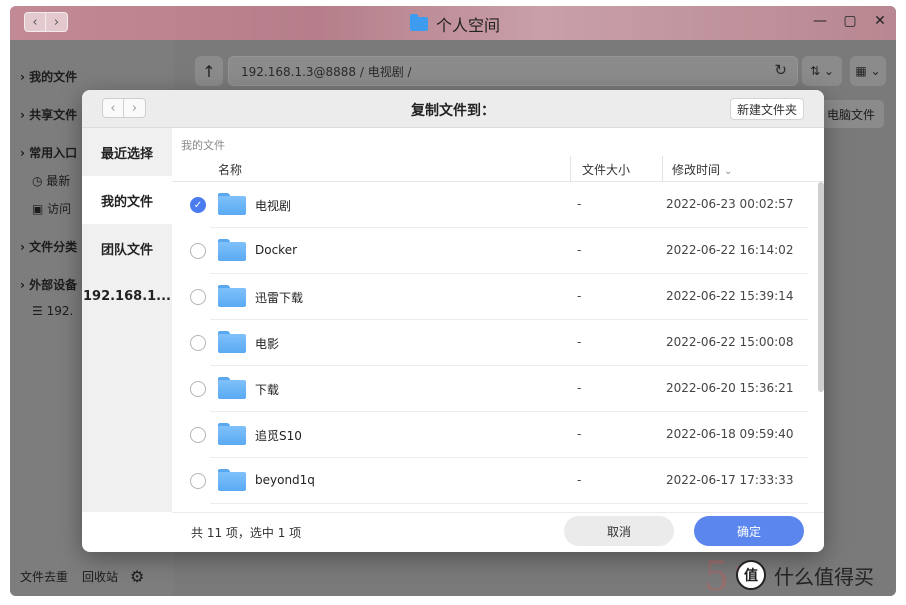 This screenshot has width=906, height=605. I want to click on window-nav: ‹ ›, so click(46, 22).